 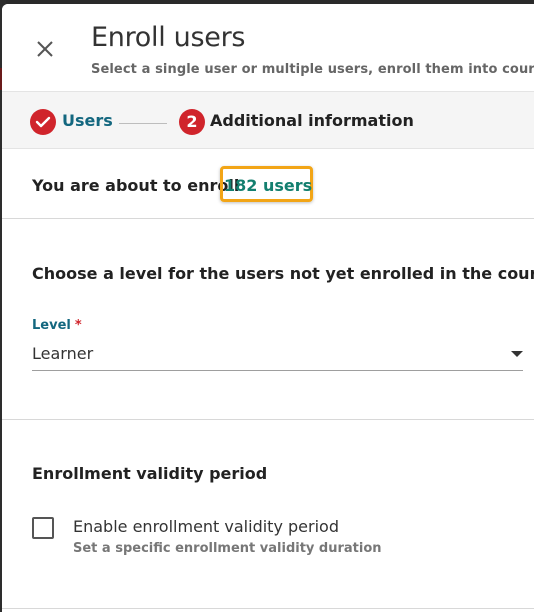 I want to click on step-users-indicator, so click(x=43, y=122).